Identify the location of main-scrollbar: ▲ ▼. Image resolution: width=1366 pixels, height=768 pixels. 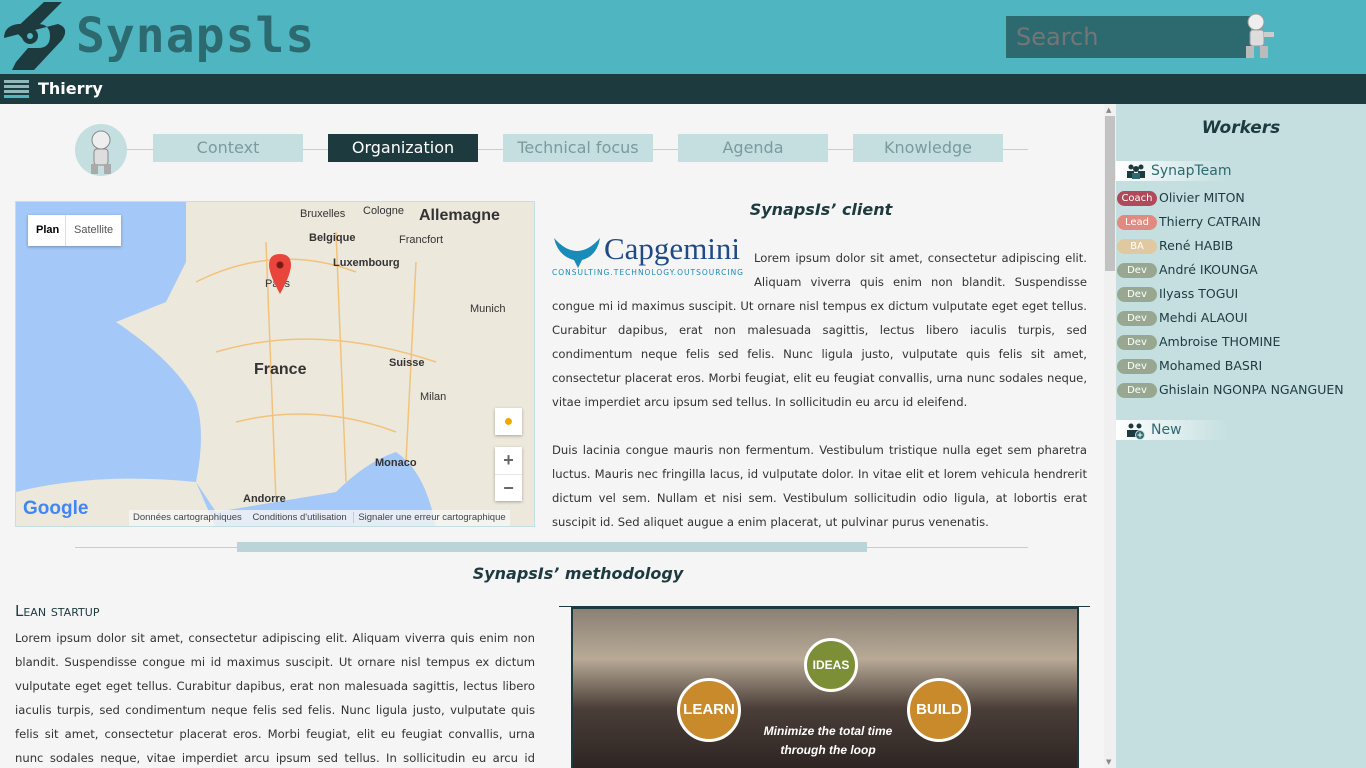
(1110, 436).